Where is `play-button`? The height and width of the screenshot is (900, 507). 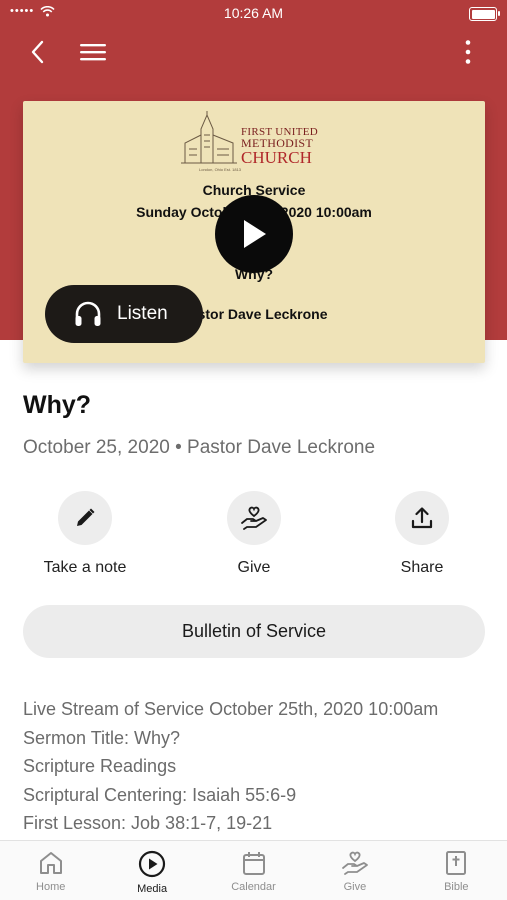 play-button is located at coordinates (254, 234).